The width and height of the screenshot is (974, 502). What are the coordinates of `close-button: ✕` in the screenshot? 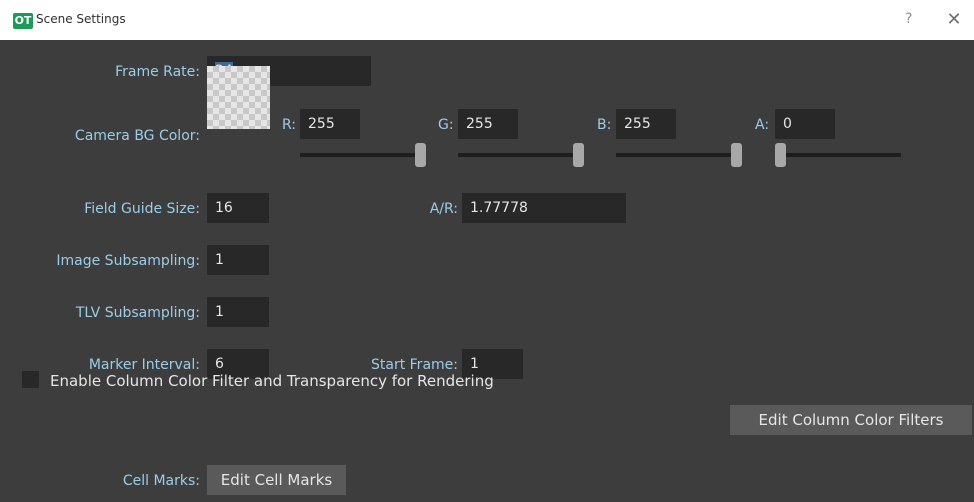 It's located at (954, 20).